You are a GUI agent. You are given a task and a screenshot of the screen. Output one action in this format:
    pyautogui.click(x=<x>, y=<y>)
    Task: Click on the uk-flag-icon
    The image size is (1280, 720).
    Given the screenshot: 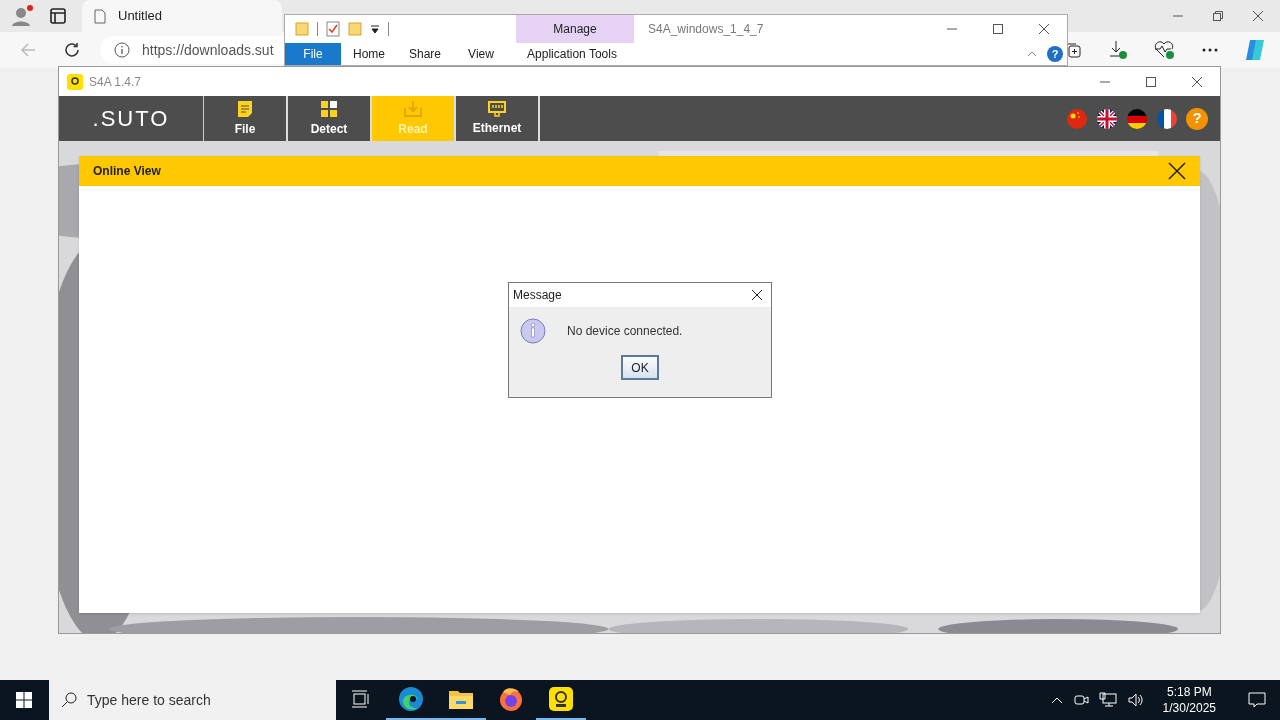 What is the action you would take?
    pyautogui.click(x=1107, y=118)
    